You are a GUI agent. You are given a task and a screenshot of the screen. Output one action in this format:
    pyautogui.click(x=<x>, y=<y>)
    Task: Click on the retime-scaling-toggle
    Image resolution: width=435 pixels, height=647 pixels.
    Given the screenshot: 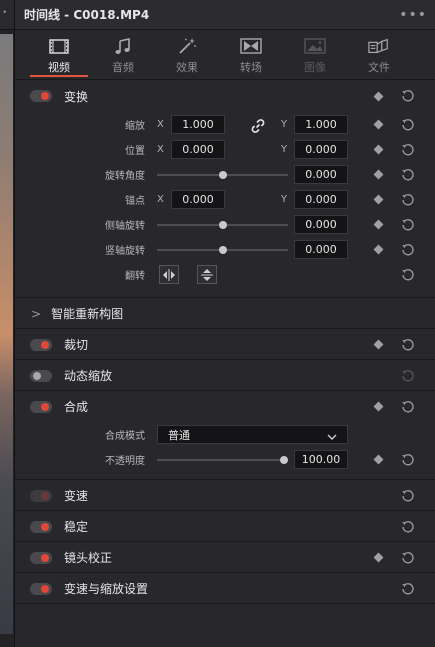 What is the action you would take?
    pyautogui.click(x=41, y=588)
    